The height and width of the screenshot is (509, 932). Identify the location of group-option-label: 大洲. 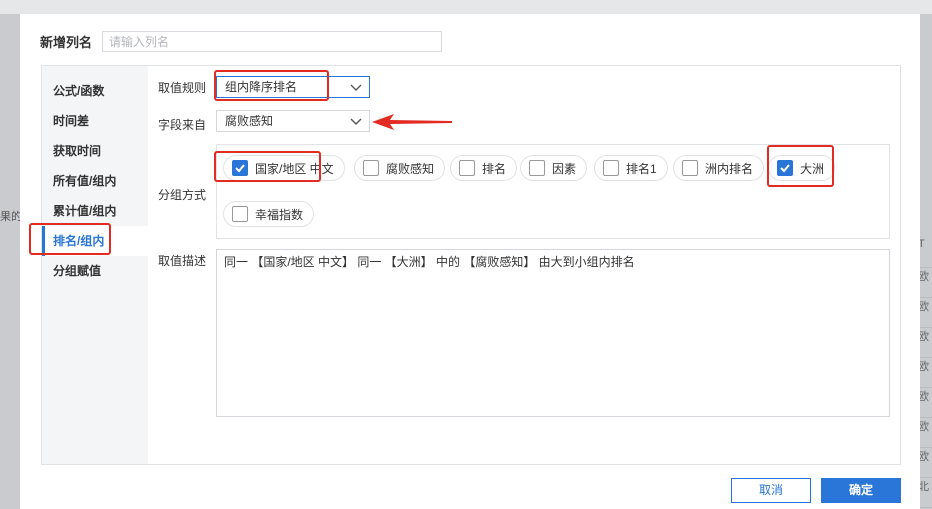
(812, 168).